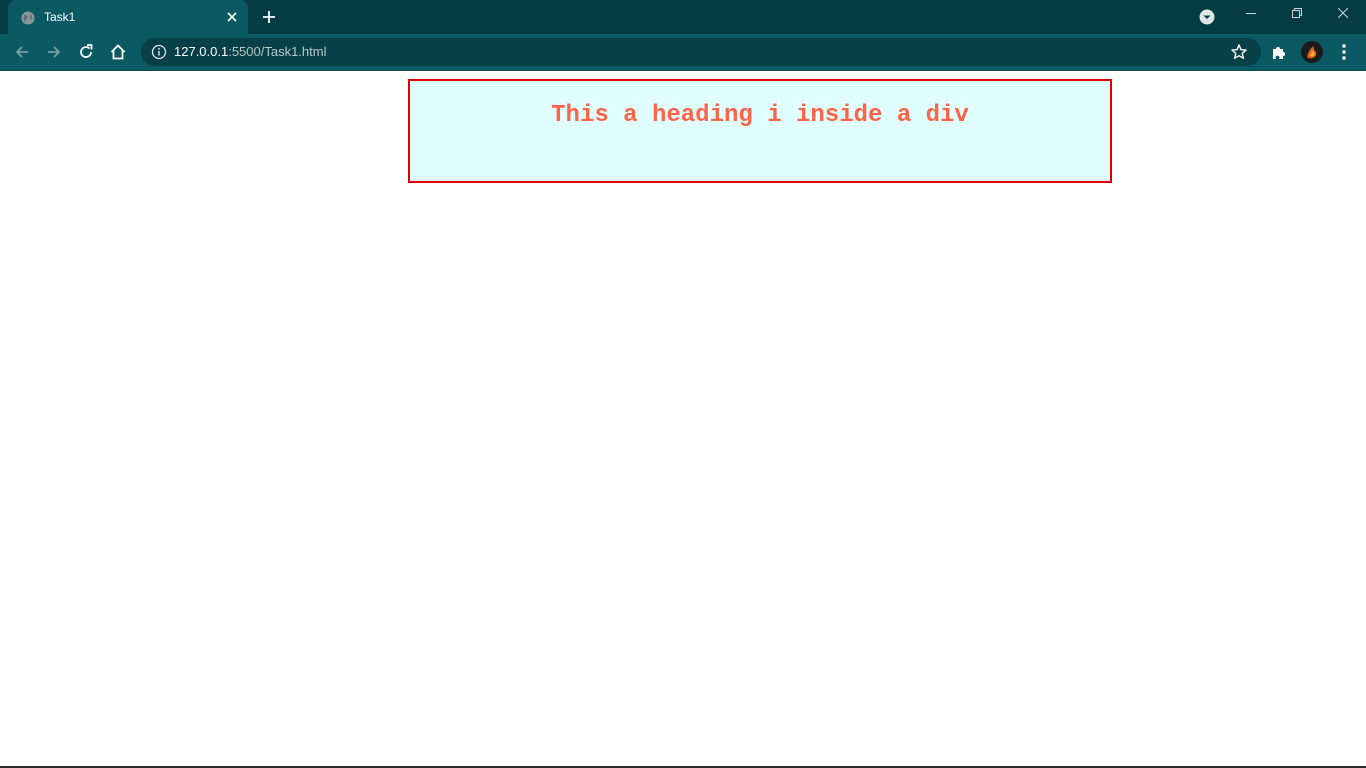 This screenshot has width=1366, height=768. Describe the element at coordinates (22, 52) in the screenshot. I see `back-button` at that location.